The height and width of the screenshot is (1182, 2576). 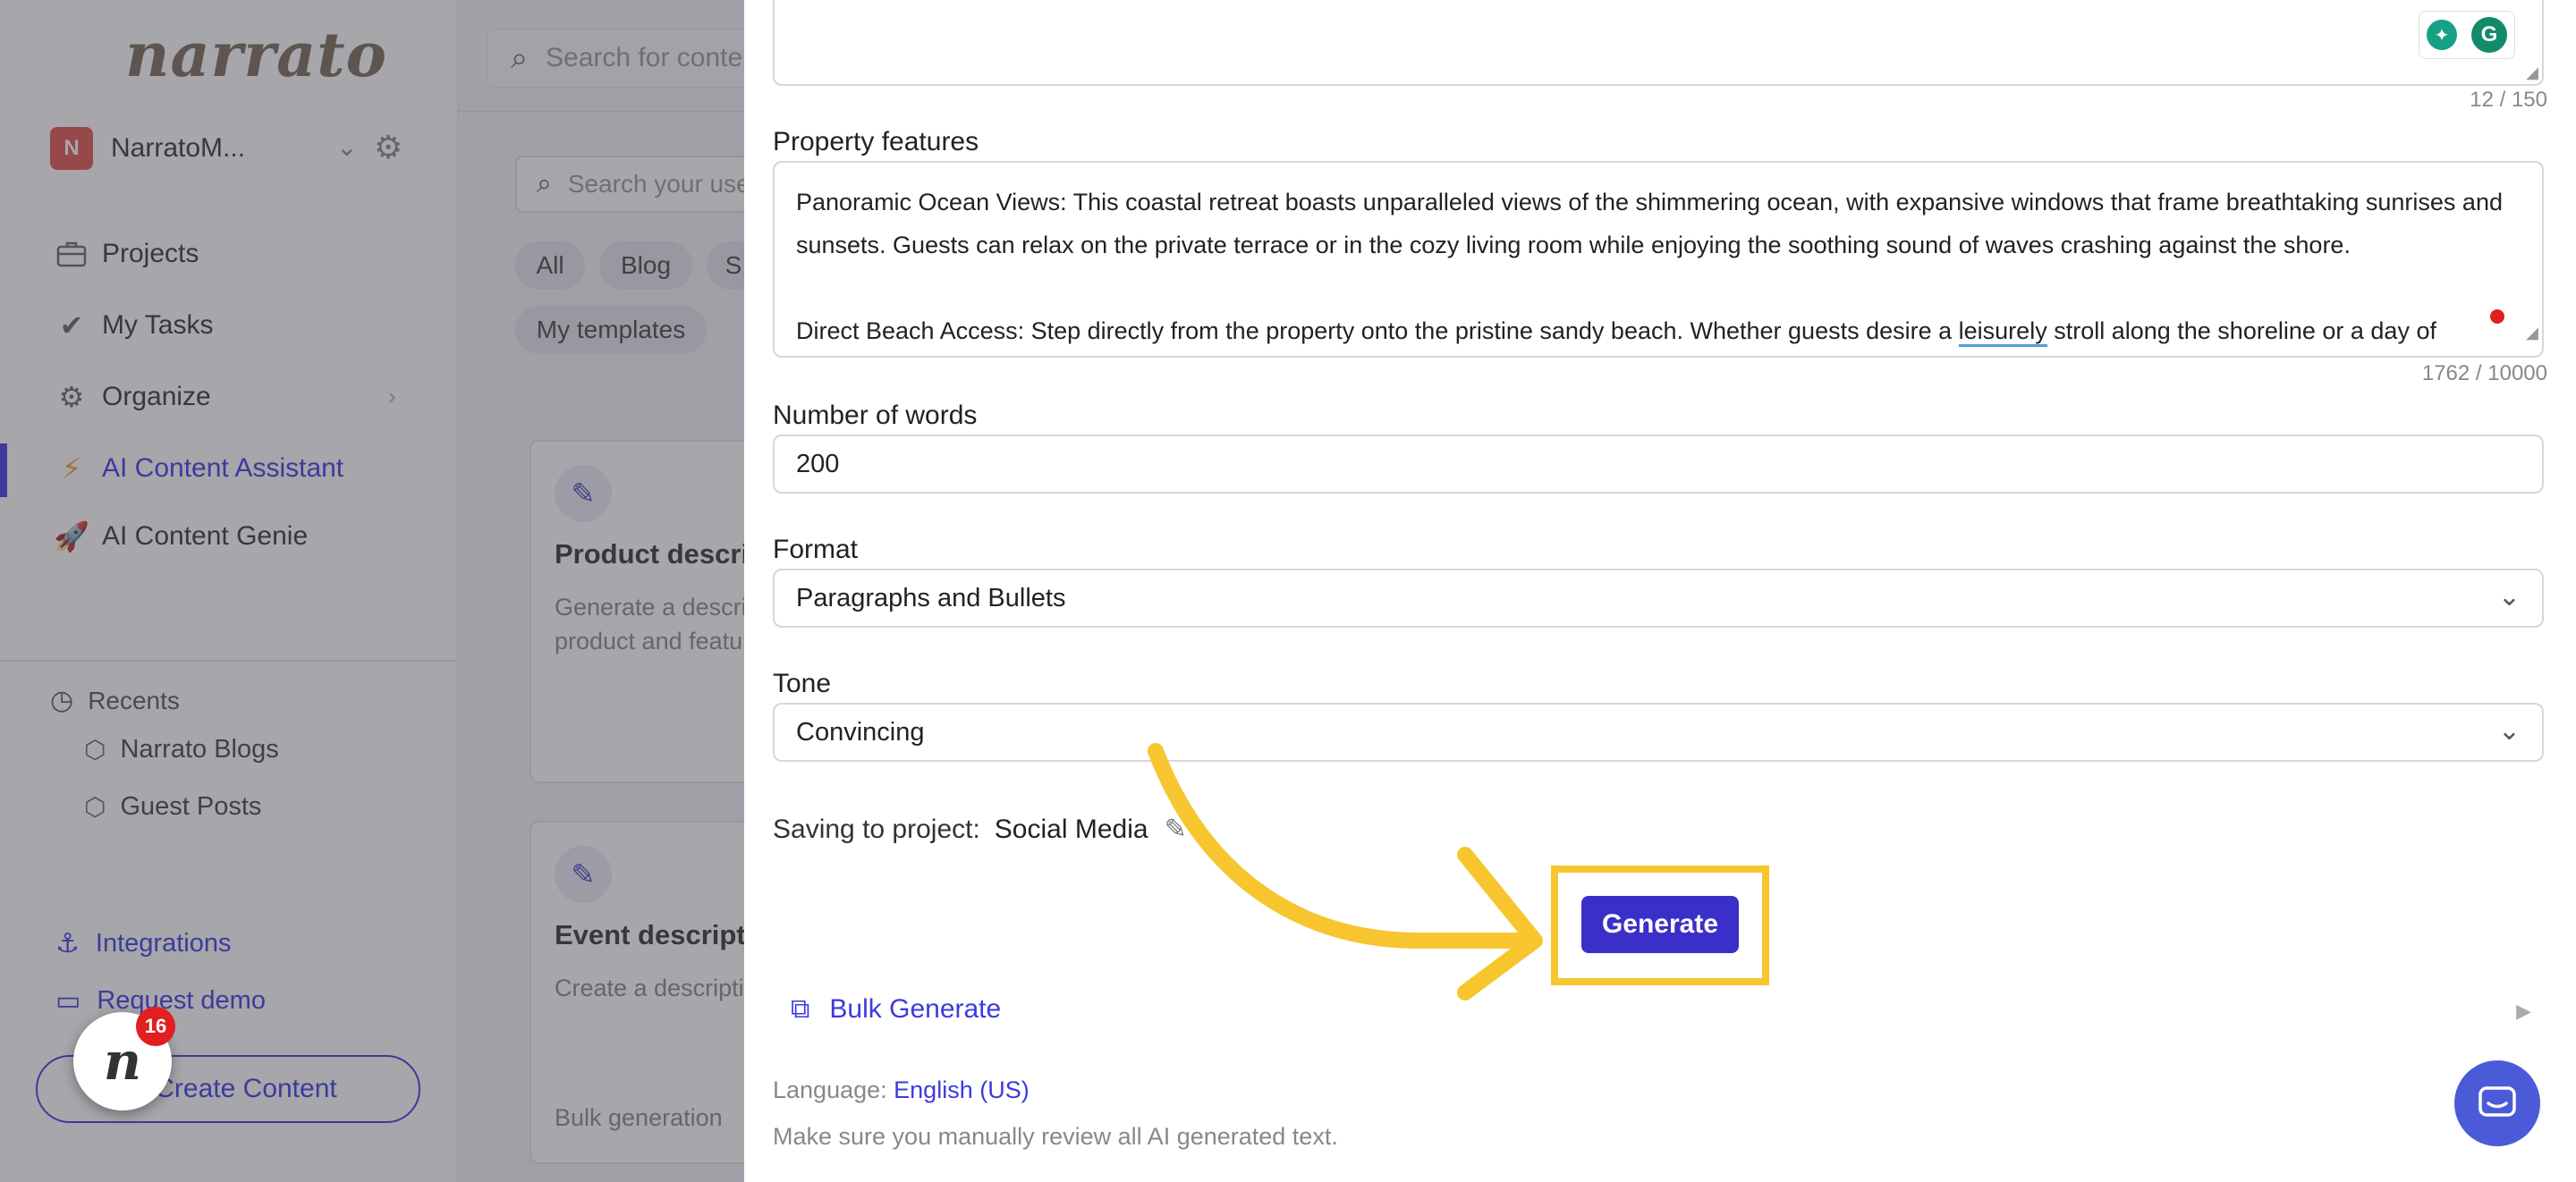 What do you see at coordinates (875, 415) in the screenshot?
I see `number-of-words-label: Number of words` at bounding box center [875, 415].